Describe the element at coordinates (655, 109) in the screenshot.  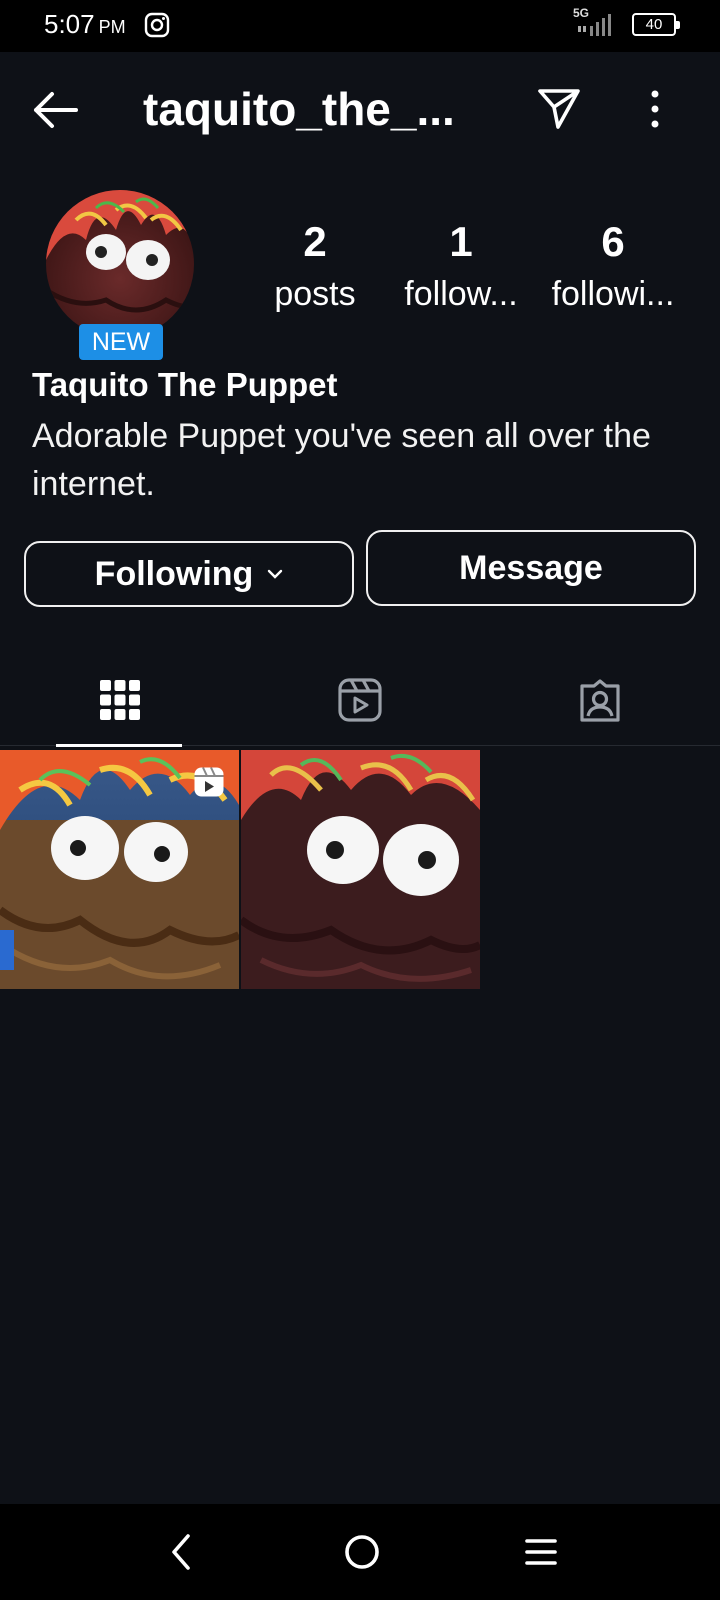
I see `more-vertical-icon` at that location.